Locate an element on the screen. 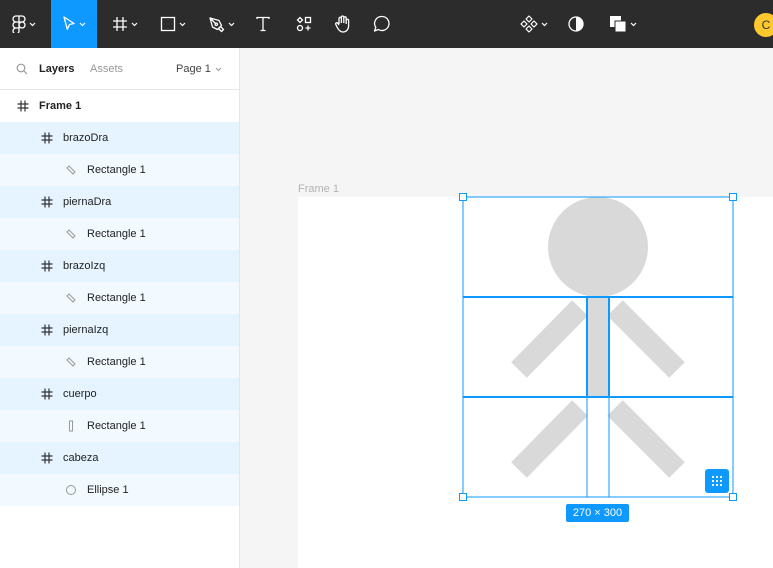  cuerpo-rectangle is located at coordinates (598, 347).